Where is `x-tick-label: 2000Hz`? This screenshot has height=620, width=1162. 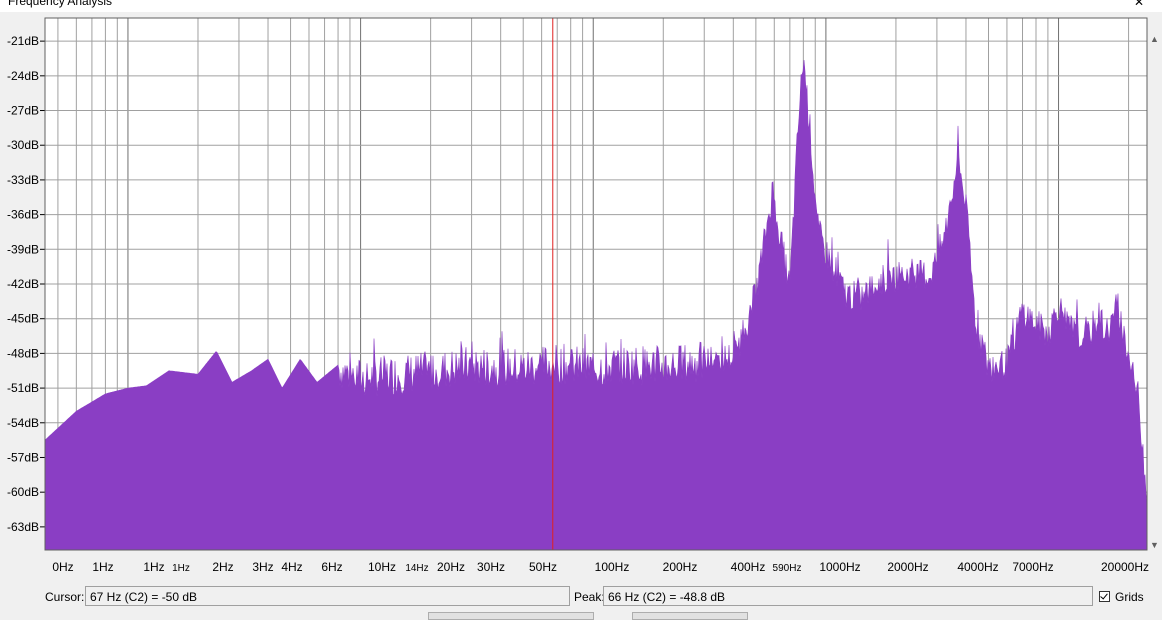
x-tick-label: 2000Hz is located at coordinates (907, 567).